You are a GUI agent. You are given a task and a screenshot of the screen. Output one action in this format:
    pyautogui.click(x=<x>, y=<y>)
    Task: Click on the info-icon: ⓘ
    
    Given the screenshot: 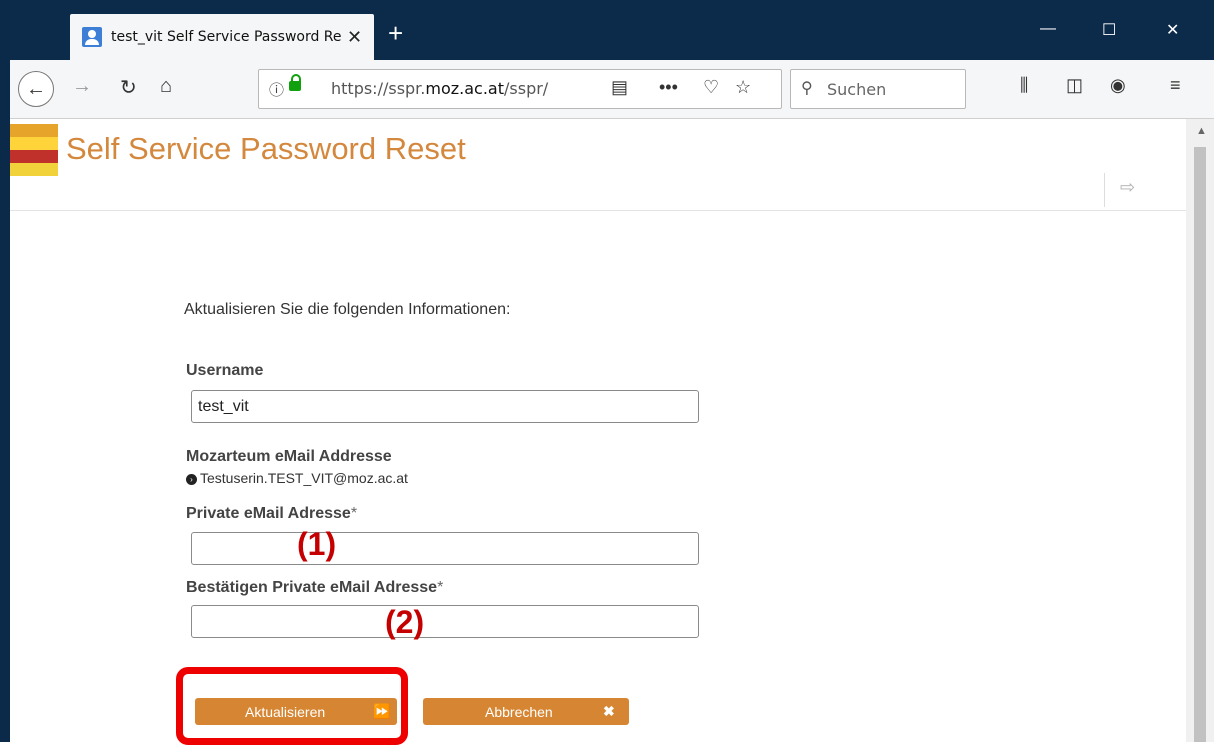 What is the action you would take?
    pyautogui.click(x=276, y=89)
    